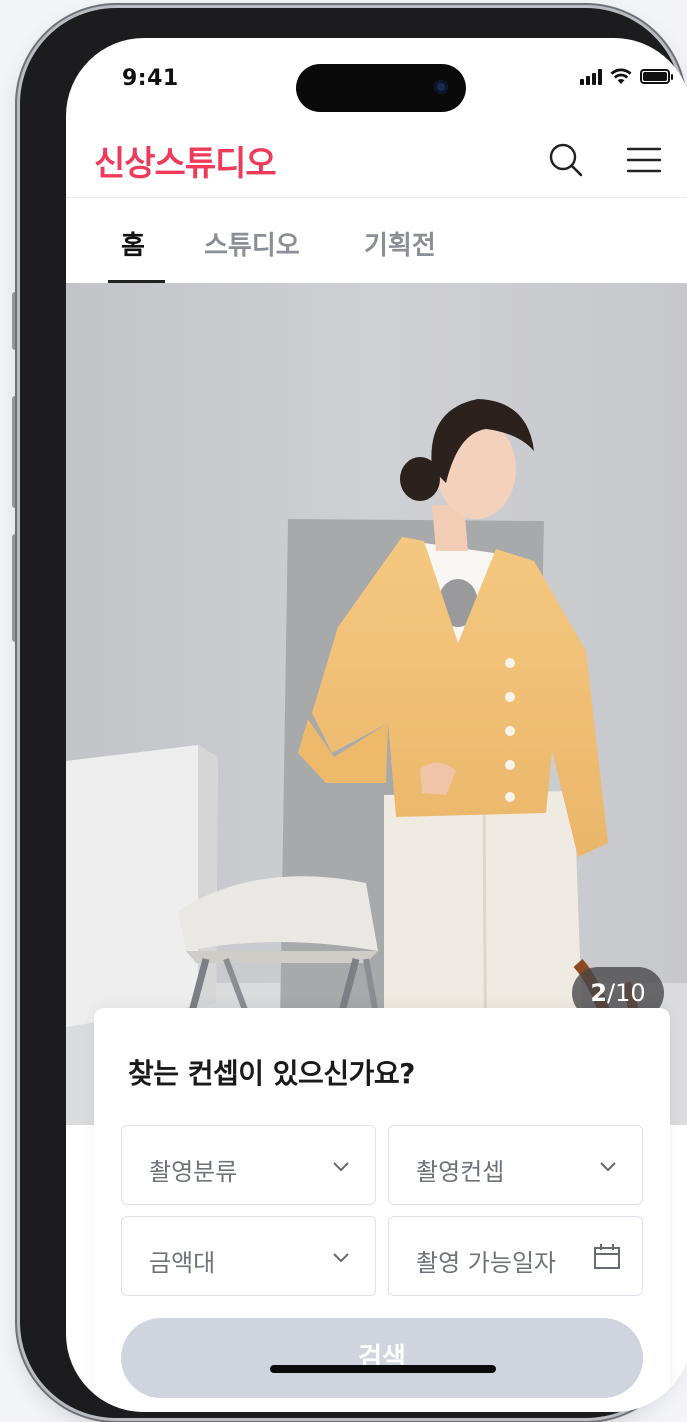  Describe the element at coordinates (271, 1073) in the screenshot. I see `search-card-title: 찾는 컨셉이 있으신가요?` at that location.